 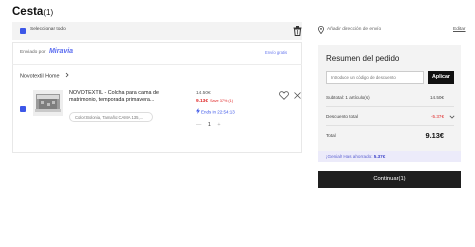 What do you see at coordinates (354, 29) in the screenshot?
I see `add-address-link: Añadir dirección de envío` at bounding box center [354, 29].